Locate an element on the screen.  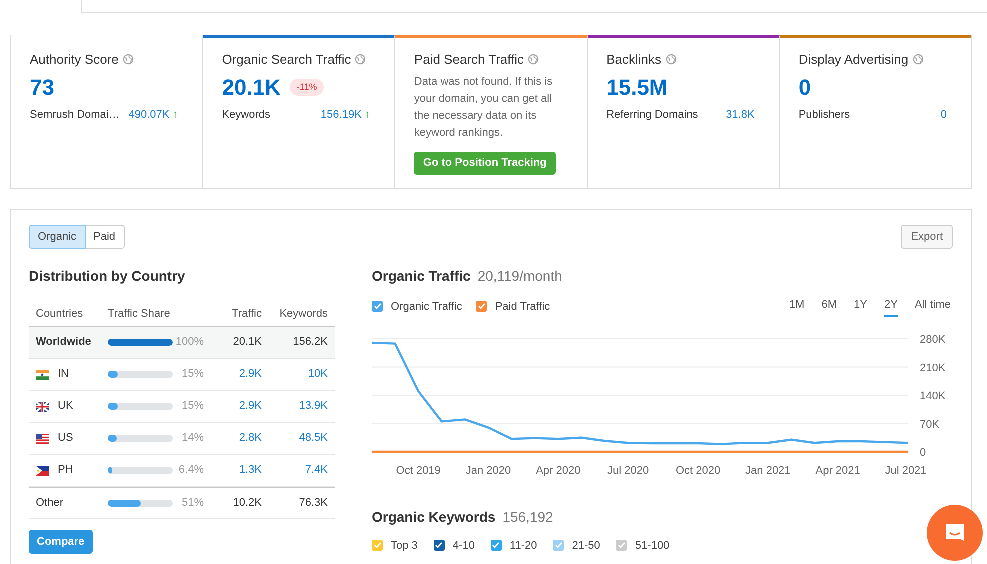
keywords-value: 76.3K is located at coordinates (313, 503).